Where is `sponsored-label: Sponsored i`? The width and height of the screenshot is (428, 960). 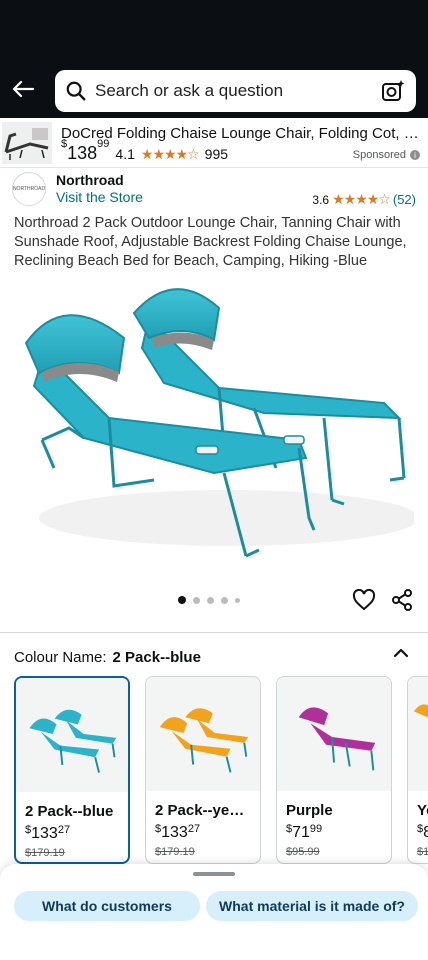
sponsored-label: Sponsored i is located at coordinates (386, 155).